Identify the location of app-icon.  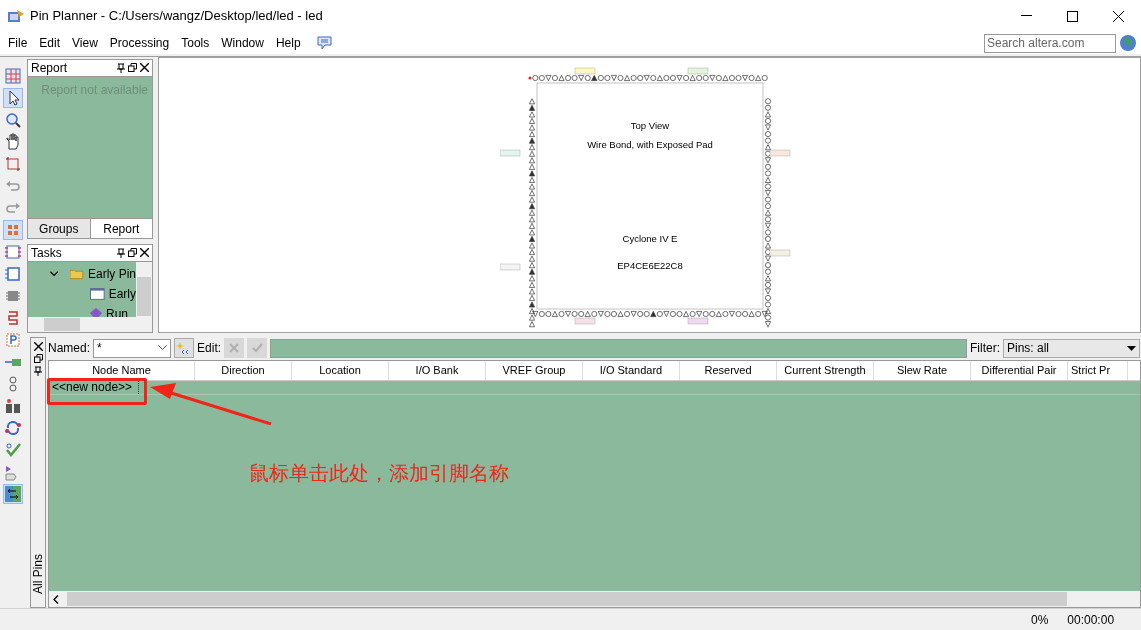
(16, 16).